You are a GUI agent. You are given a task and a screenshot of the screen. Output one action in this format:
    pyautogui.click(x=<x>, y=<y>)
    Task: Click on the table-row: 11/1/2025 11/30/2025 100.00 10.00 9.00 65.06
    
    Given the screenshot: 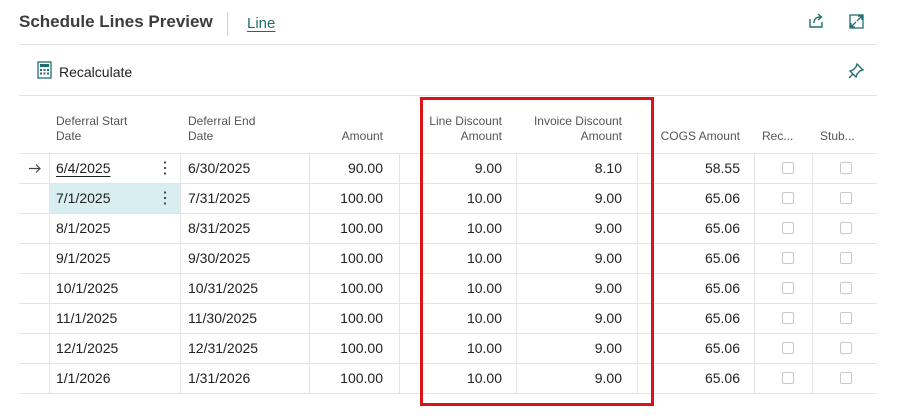 What is the action you would take?
    pyautogui.click(x=448, y=319)
    